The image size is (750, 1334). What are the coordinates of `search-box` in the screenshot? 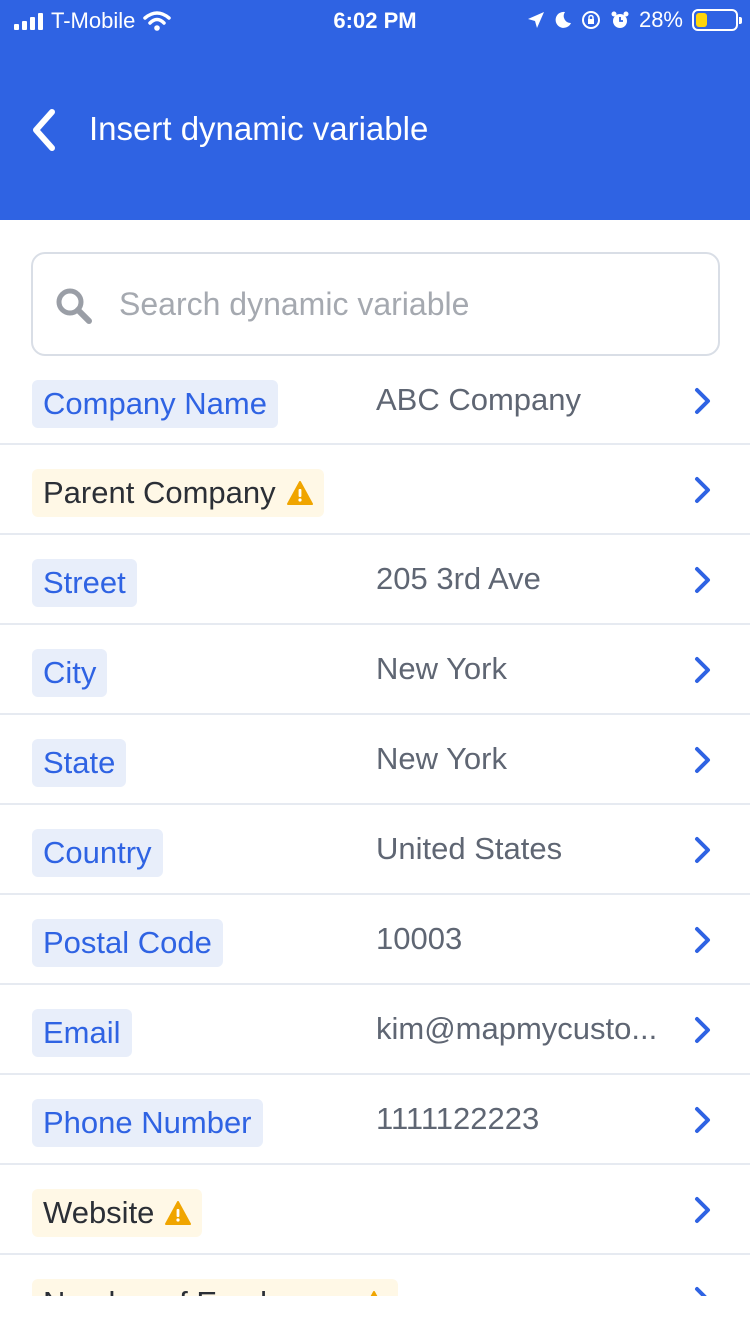 It's located at (375, 304).